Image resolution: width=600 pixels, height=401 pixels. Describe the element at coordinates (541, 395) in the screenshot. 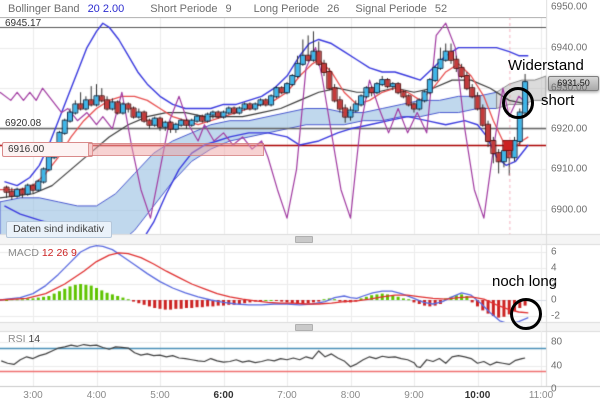

I see `time-axis-label: 11:00` at that location.